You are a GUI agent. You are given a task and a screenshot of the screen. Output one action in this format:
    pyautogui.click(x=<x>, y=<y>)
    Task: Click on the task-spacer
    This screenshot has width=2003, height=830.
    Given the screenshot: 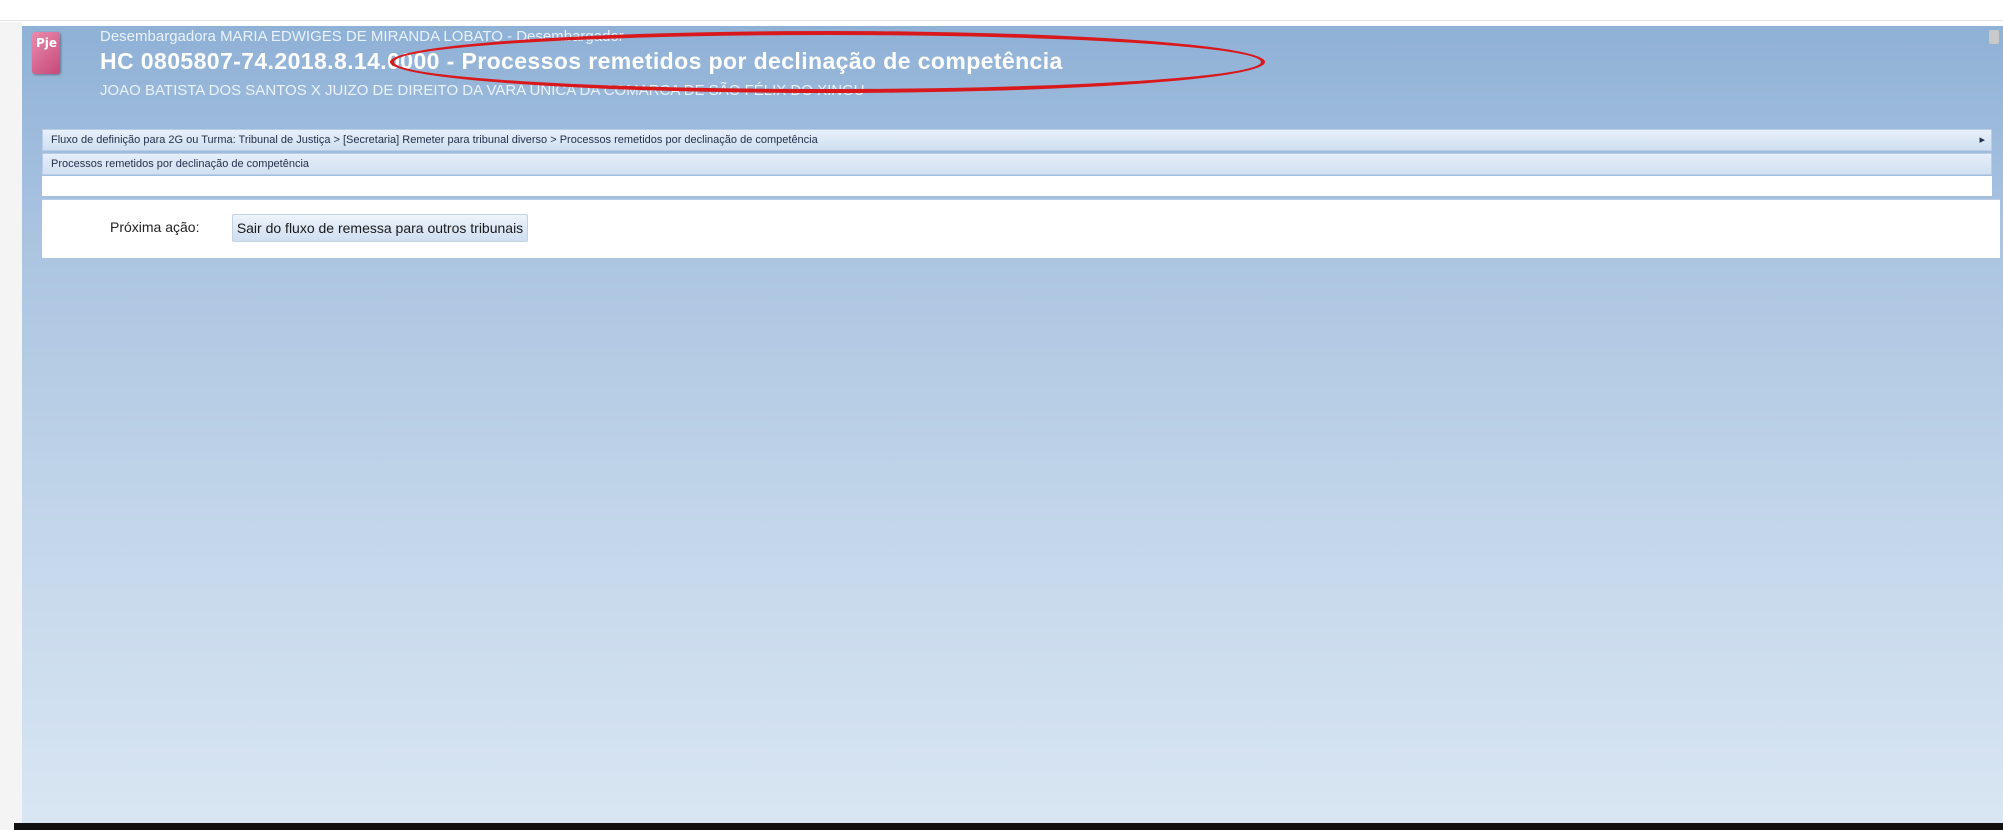 What is the action you would take?
    pyautogui.click(x=1017, y=186)
    